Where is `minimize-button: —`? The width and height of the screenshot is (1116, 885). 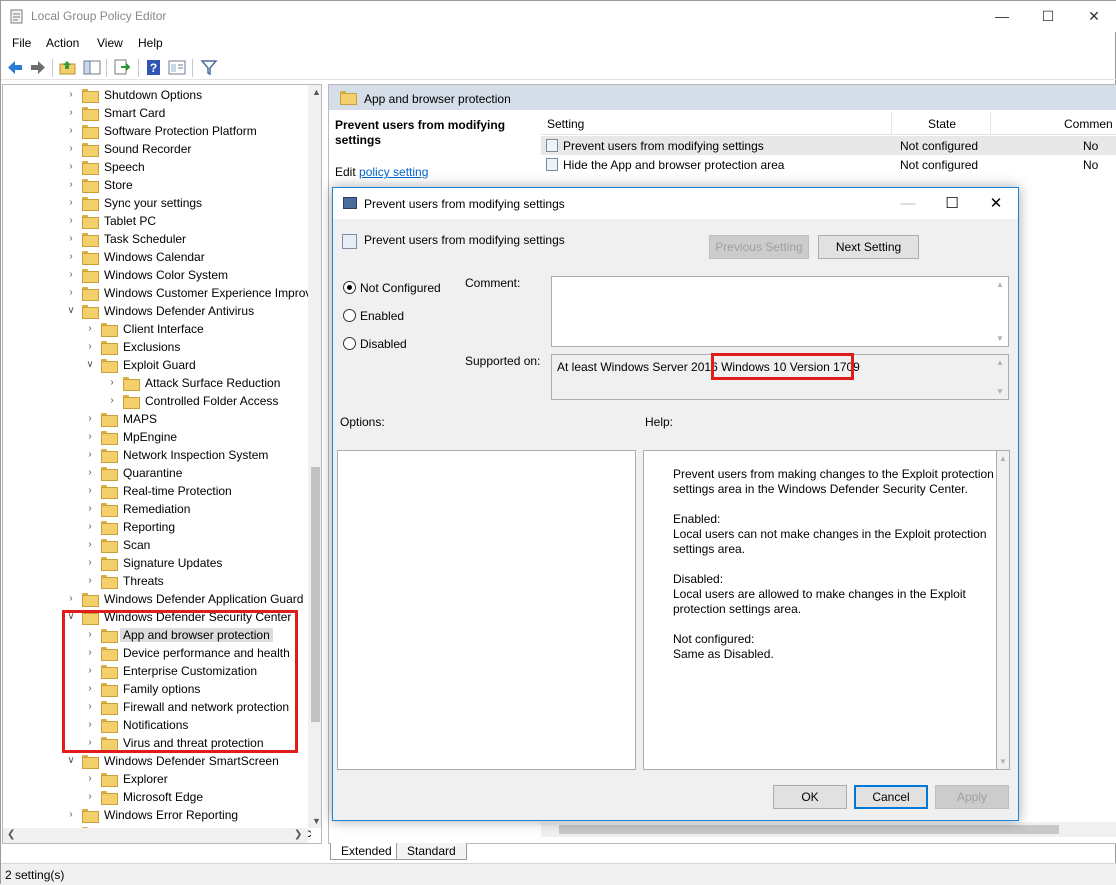
minimize-button: — is located at coordinates (1002, 16).